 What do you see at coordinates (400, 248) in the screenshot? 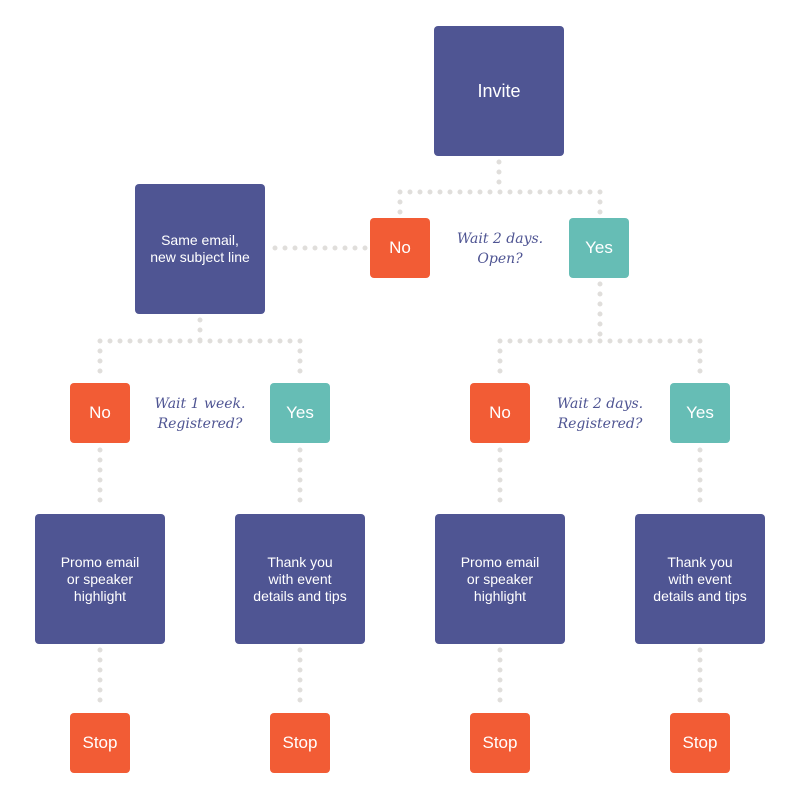
I see `no-open-node: No` at bounding box center [400, 248].